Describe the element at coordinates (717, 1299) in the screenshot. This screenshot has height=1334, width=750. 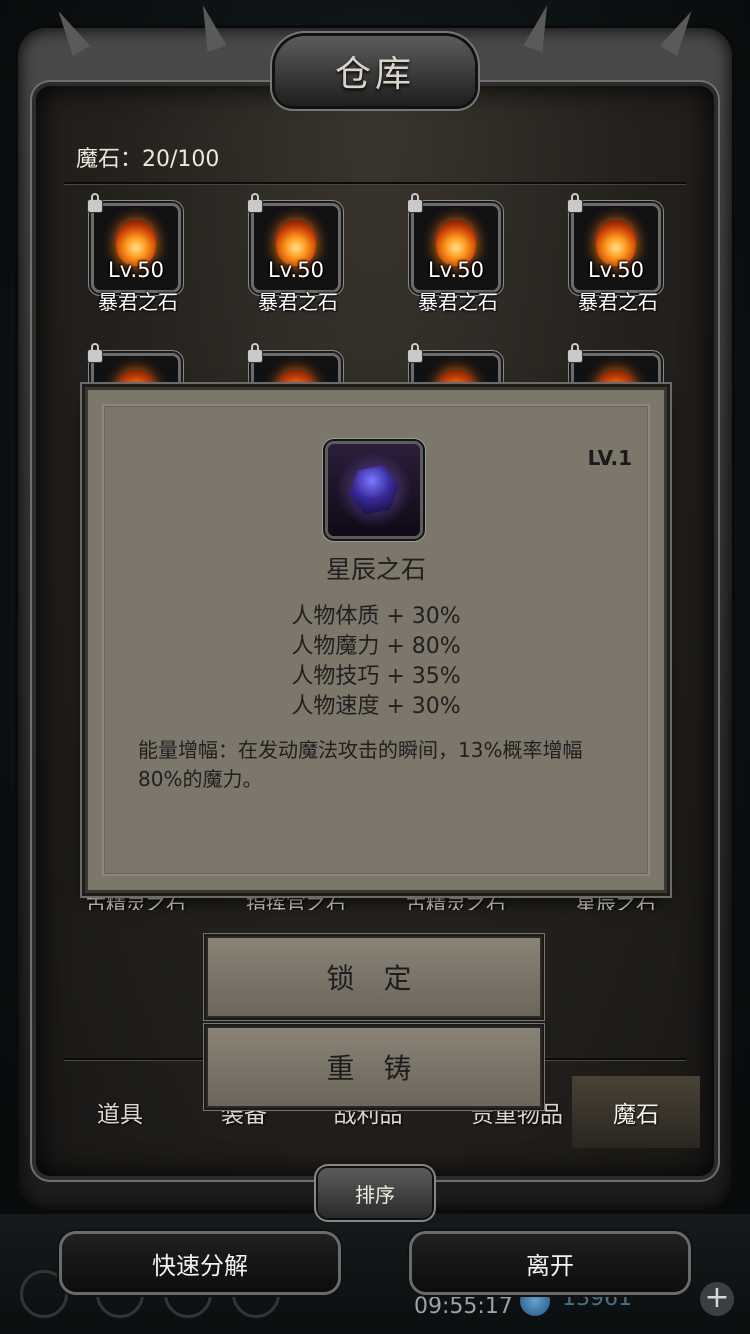
I see `add-currency-button: +` at that location.